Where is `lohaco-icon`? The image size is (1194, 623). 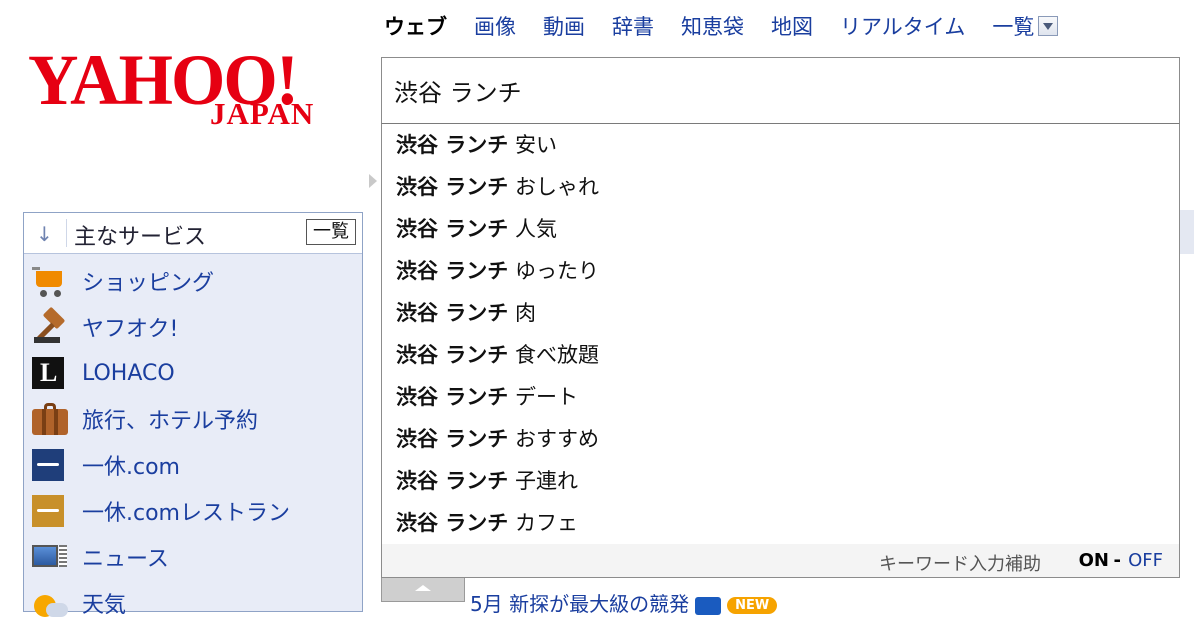
lohaco-icon is located at coordinates (48, 373).